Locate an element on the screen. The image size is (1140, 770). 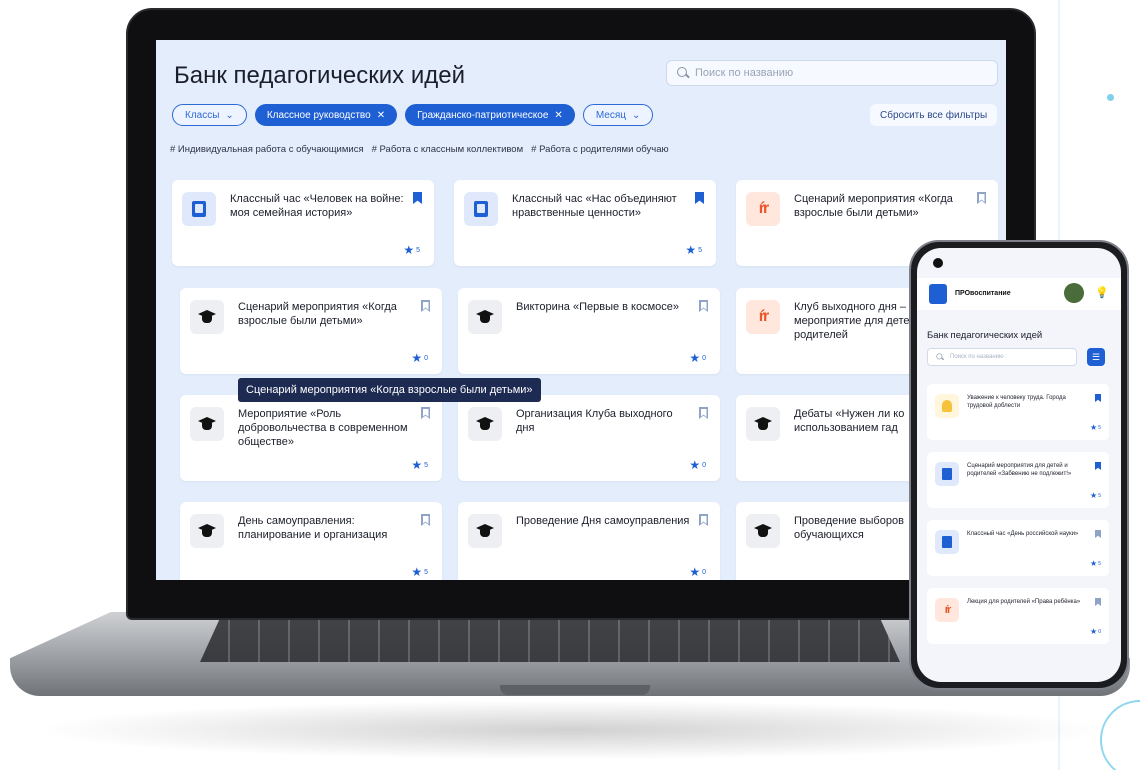
camera-icon is located at coordinates (938, 263).